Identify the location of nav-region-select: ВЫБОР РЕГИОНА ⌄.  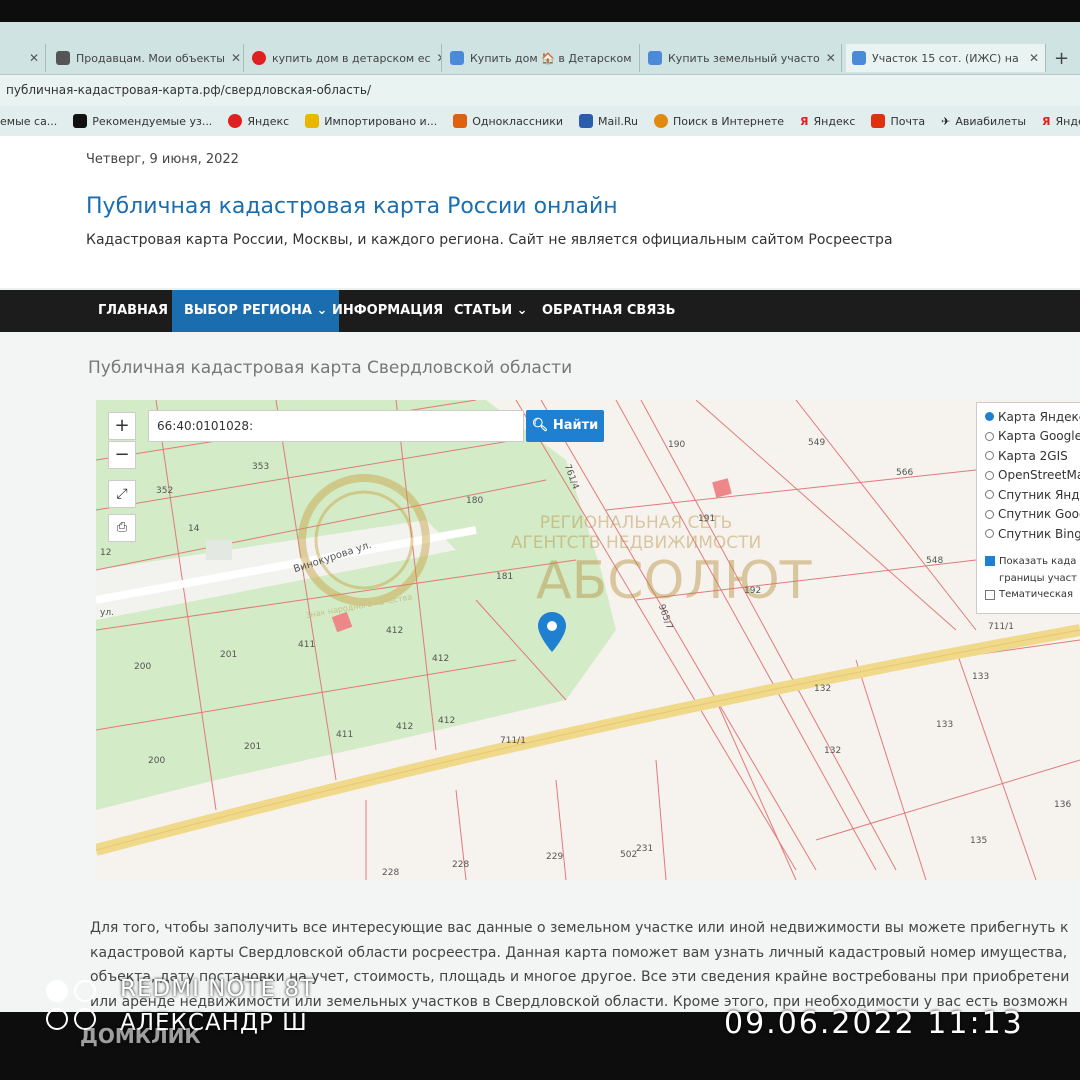
(256, 311).